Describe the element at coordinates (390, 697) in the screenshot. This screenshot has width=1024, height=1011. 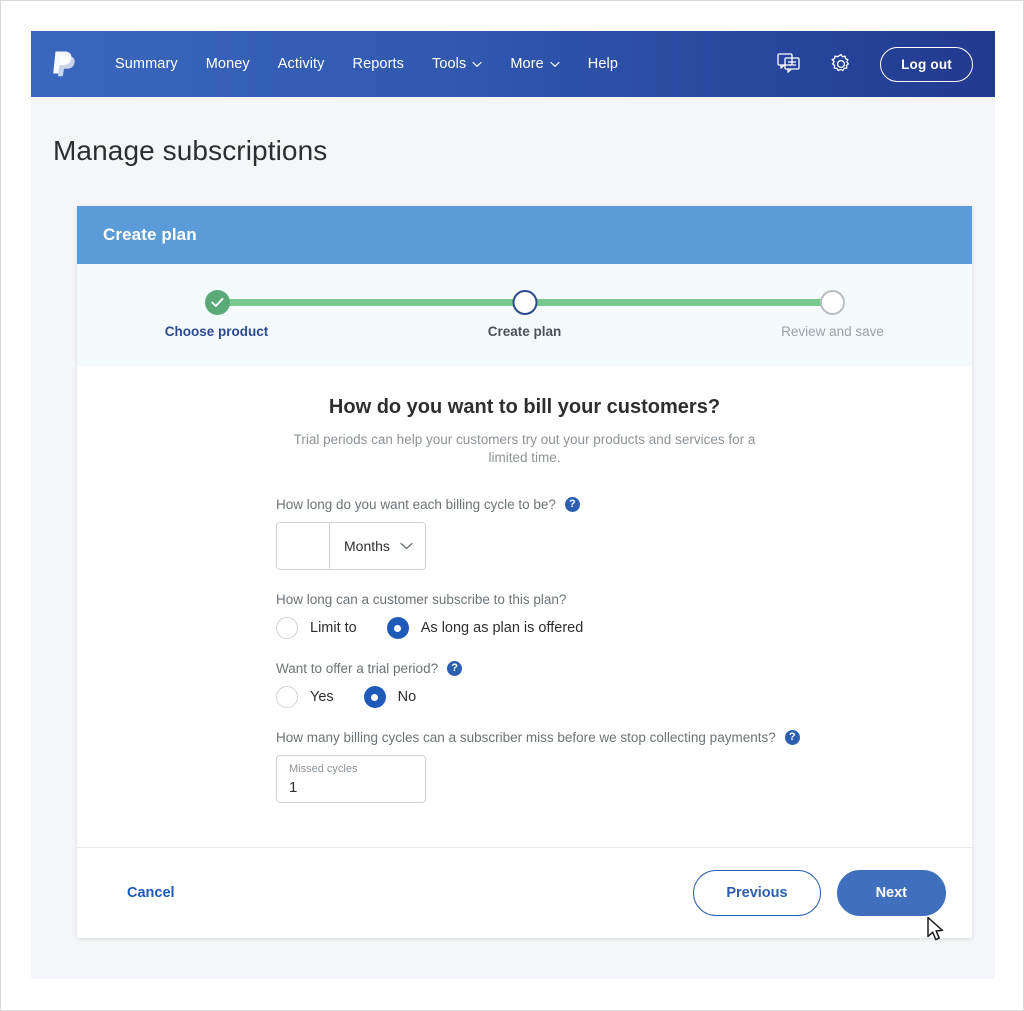
I see `radio-option-no: No` at that location.